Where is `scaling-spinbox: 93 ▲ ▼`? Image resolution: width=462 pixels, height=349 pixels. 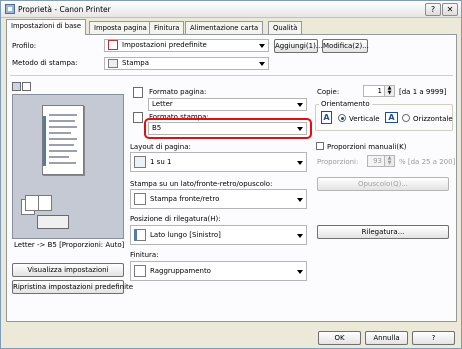
scaling-spinbox: 93 ▲ ▼ is located at coordinates (381, 161).